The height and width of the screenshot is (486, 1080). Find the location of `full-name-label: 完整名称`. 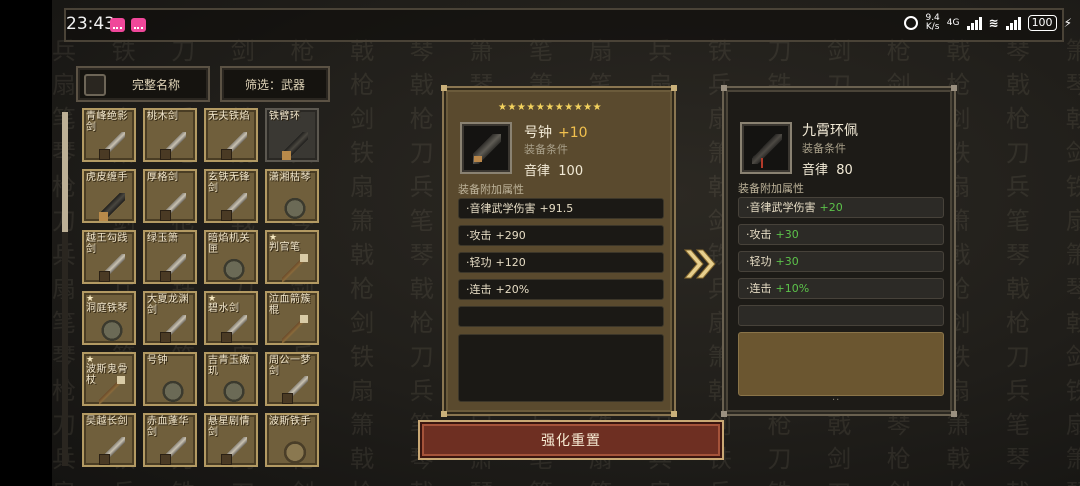

full-name-label: 完整名称 is located at coordinates (155, 84).